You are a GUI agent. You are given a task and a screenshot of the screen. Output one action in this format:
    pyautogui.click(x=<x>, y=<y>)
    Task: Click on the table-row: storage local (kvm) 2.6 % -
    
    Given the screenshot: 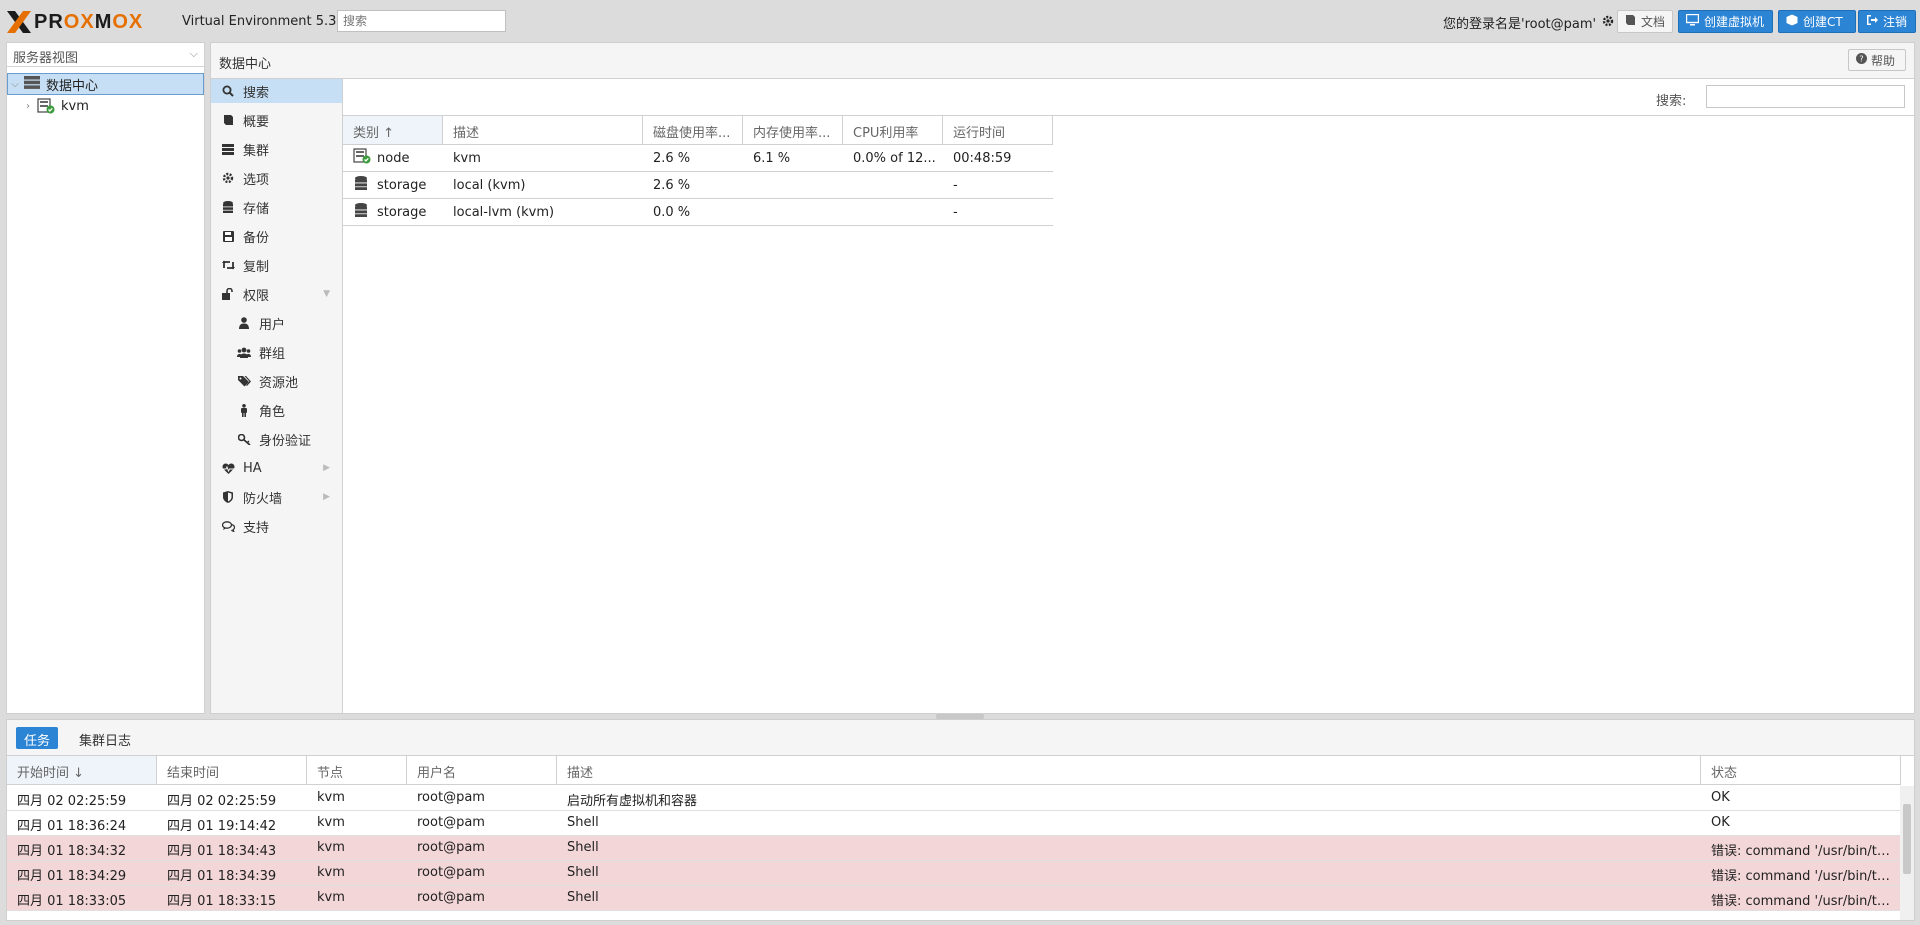 What is the action you would take?
    pyautogui.click(x=698, y=185)
    